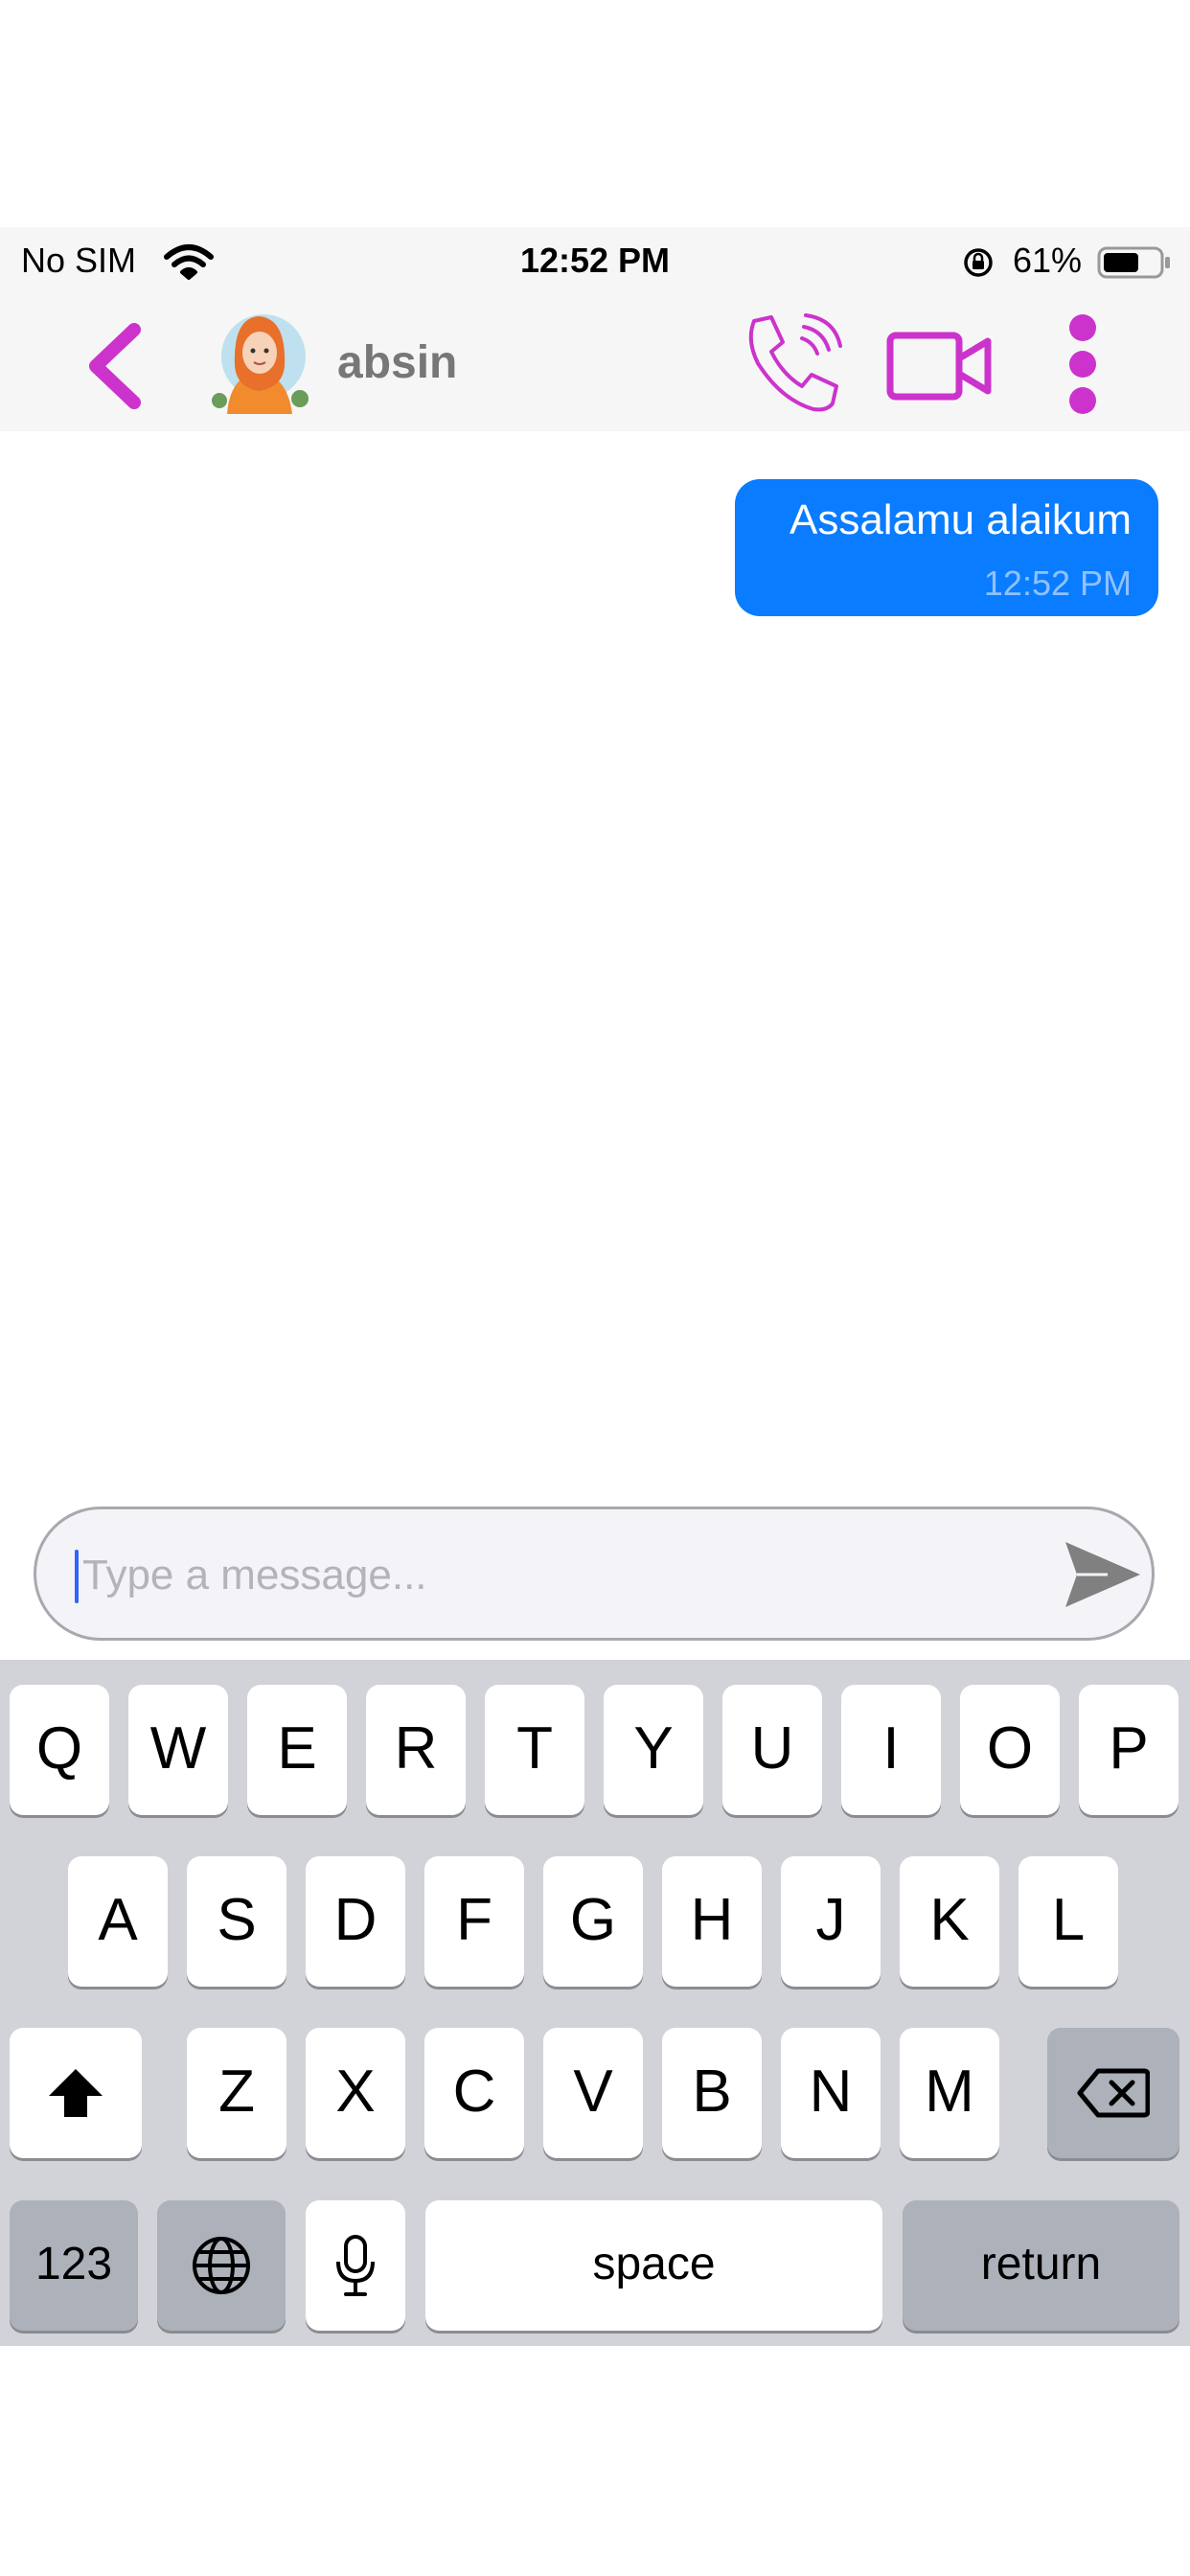  Describe the element at coordinates (940, 366) in the screenshot. I see `video-camera-icon` at that location.